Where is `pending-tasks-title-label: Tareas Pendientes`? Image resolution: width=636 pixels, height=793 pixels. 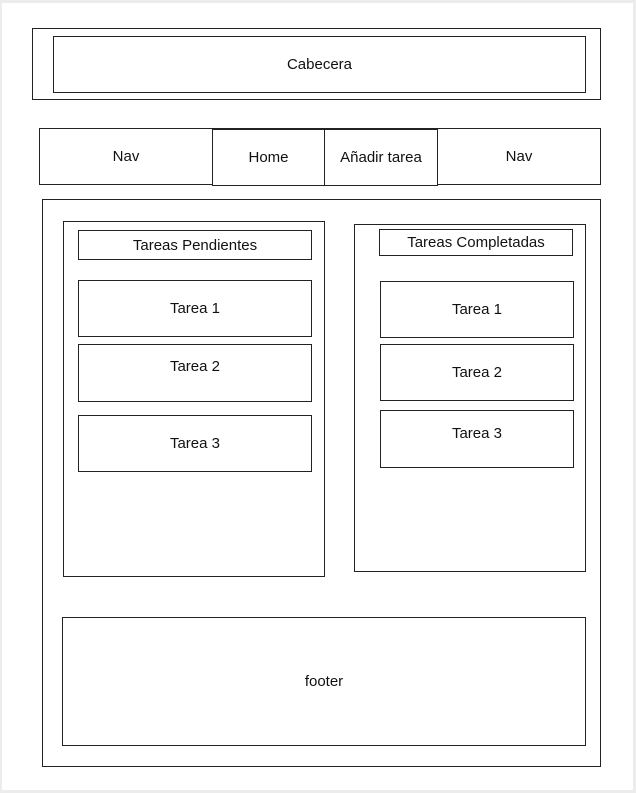 pending-tasks-title-label: Tareas Pendientes is located at coordinates (195, 245).